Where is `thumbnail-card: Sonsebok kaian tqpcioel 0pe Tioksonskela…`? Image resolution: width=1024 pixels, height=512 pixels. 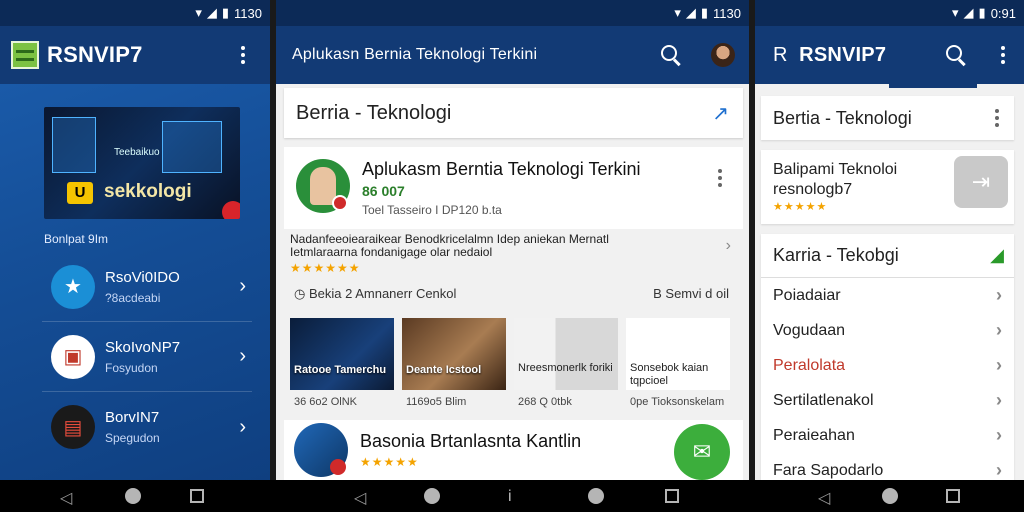 thumbnail-card: Sonsebok kaian tqpcioel 0pe Tioksonskela… is located at coordinates (678, 367).